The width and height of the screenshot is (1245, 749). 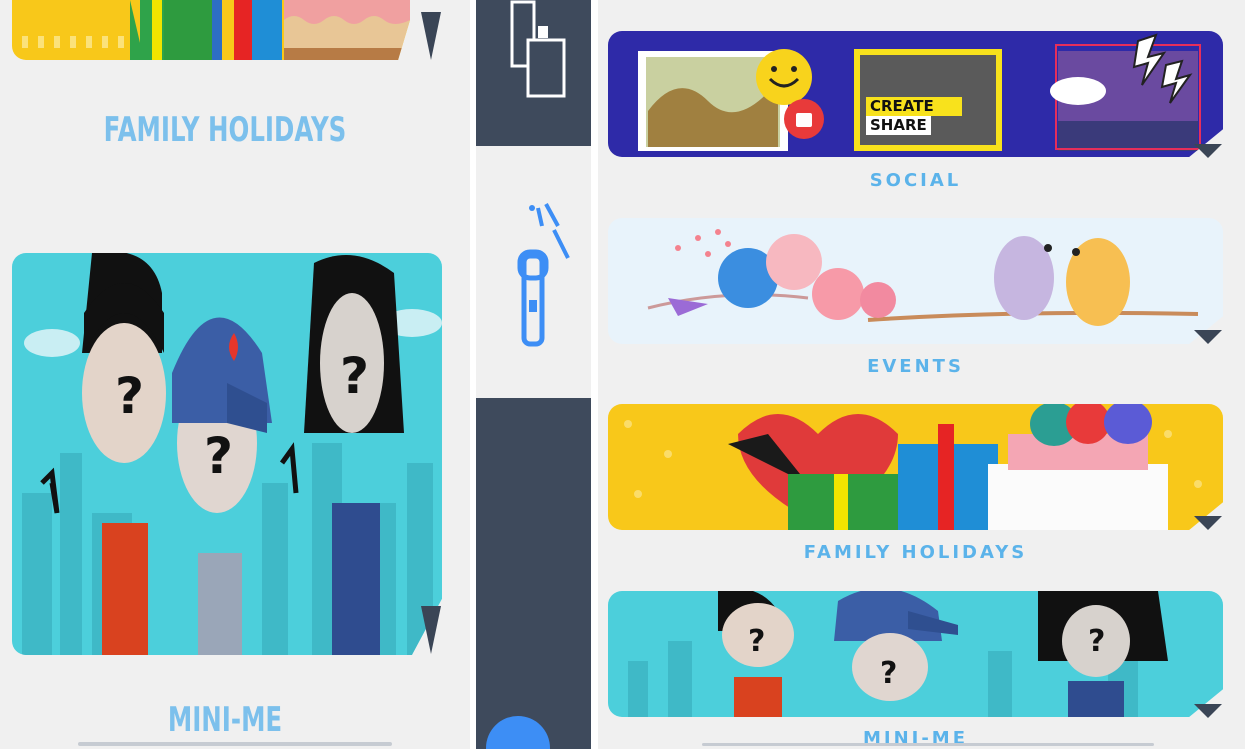 I want to click on mini-me-label: MINI-ME, so click(x=225, y=720).